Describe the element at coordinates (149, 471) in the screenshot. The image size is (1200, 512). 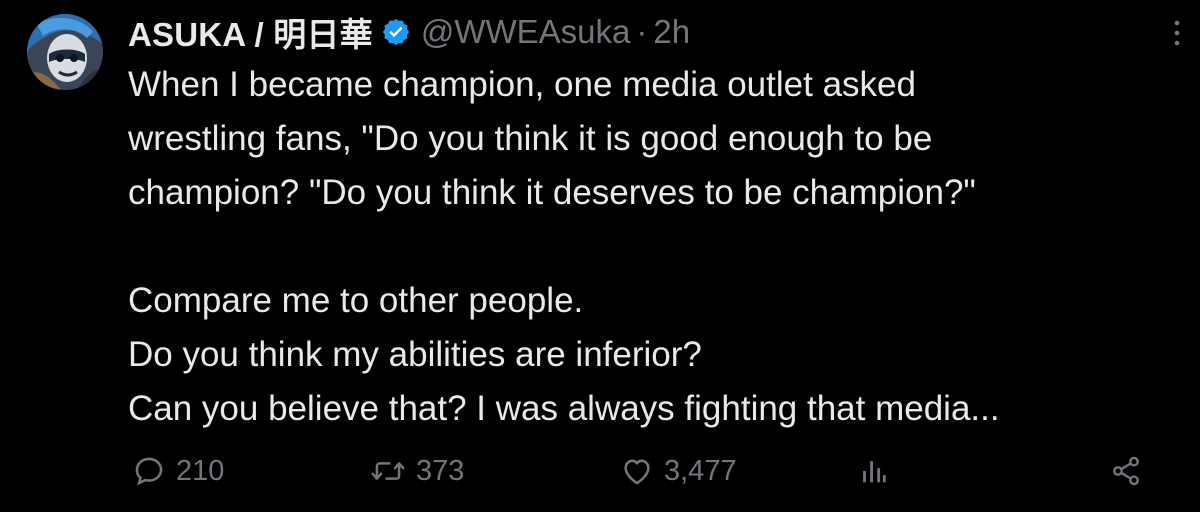
I see `reply-icon` at that location.